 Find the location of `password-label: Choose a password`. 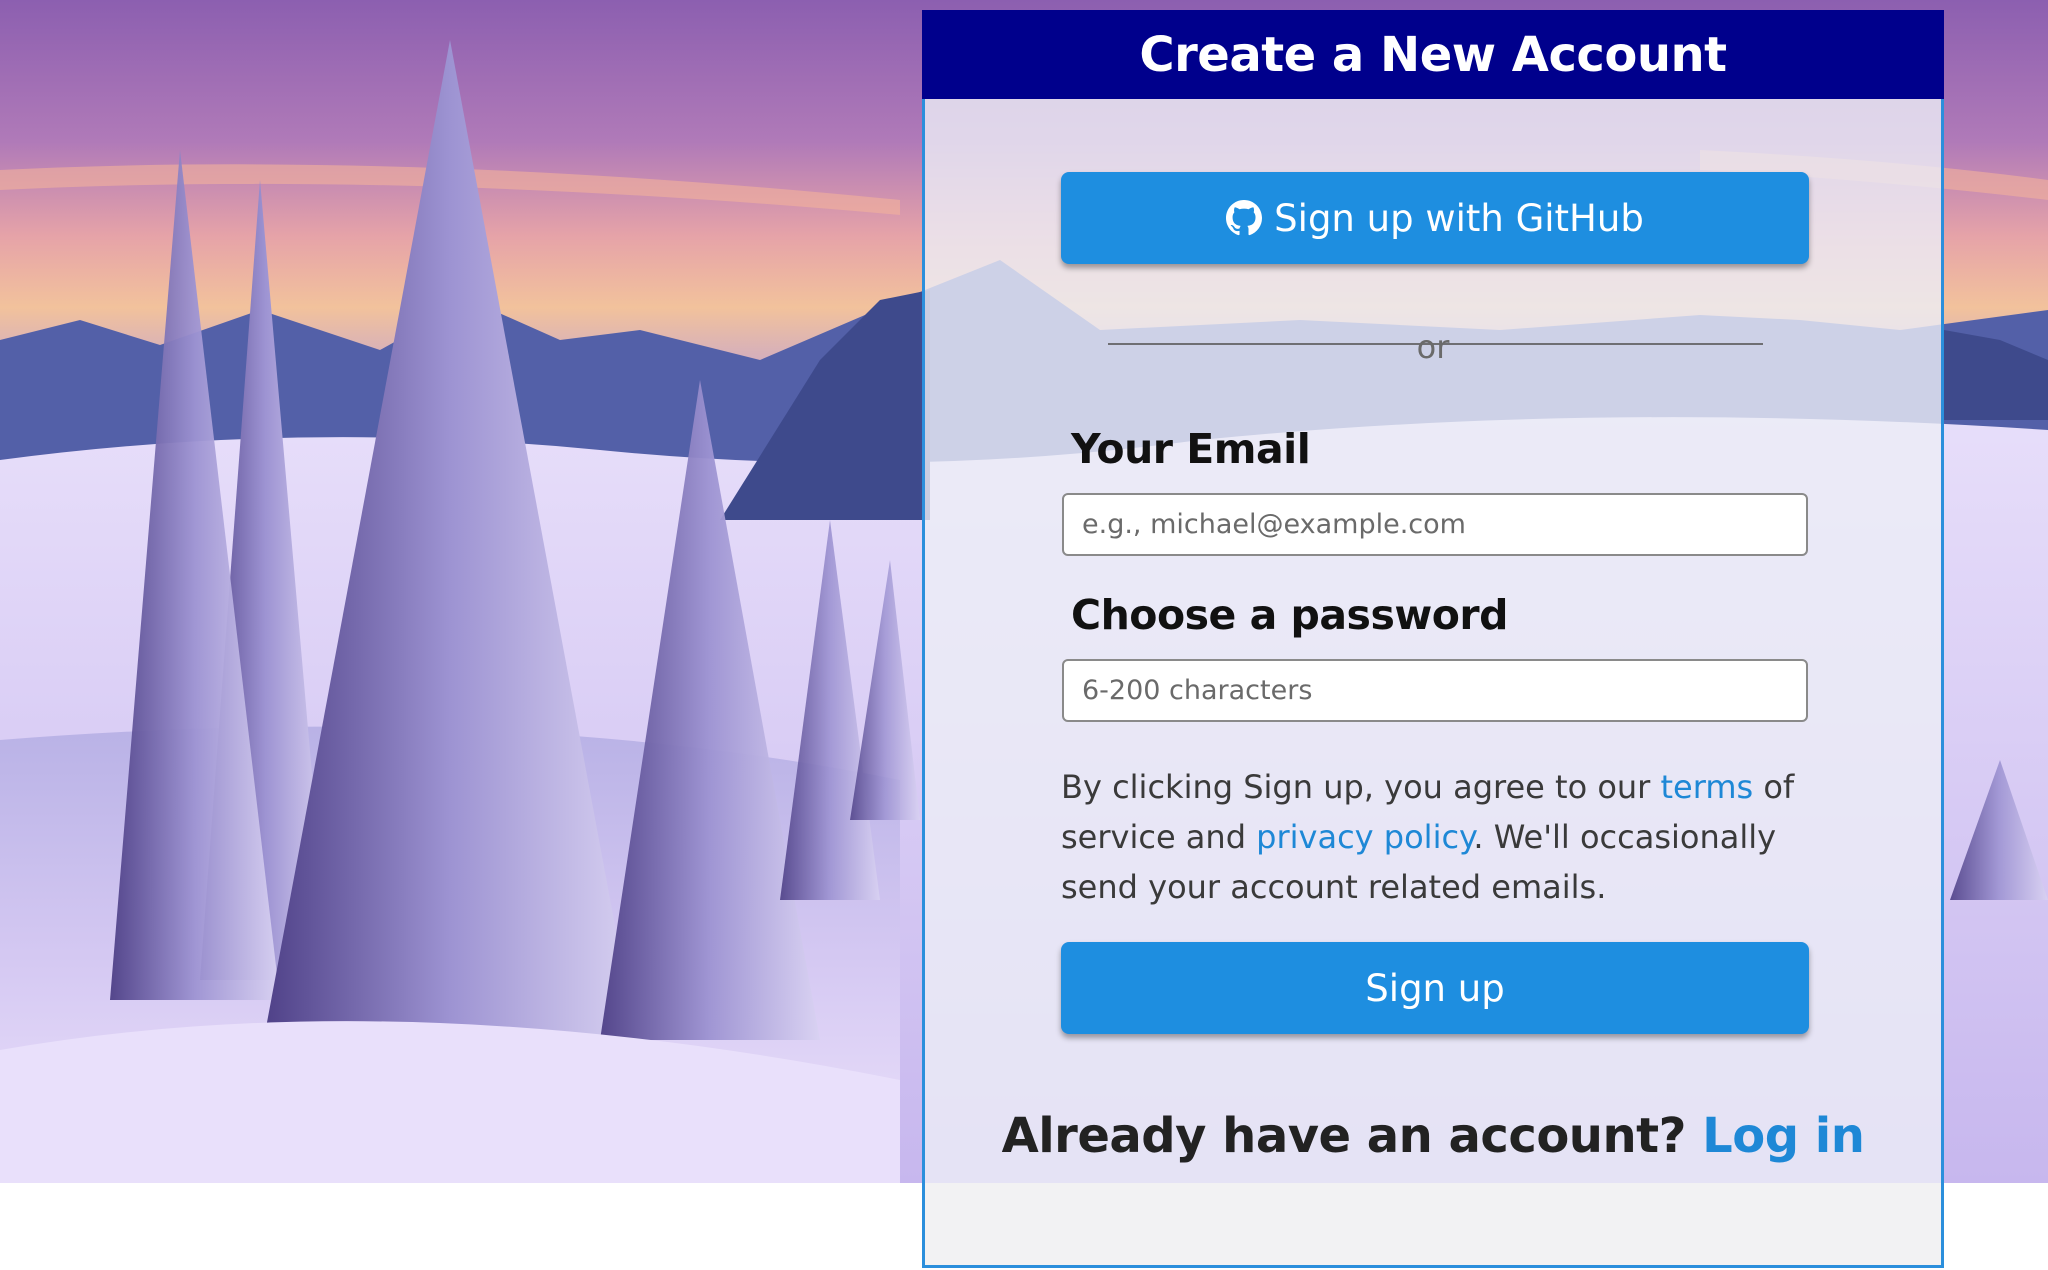

password-label: Choose a password is located at coordinates (1289, 615).